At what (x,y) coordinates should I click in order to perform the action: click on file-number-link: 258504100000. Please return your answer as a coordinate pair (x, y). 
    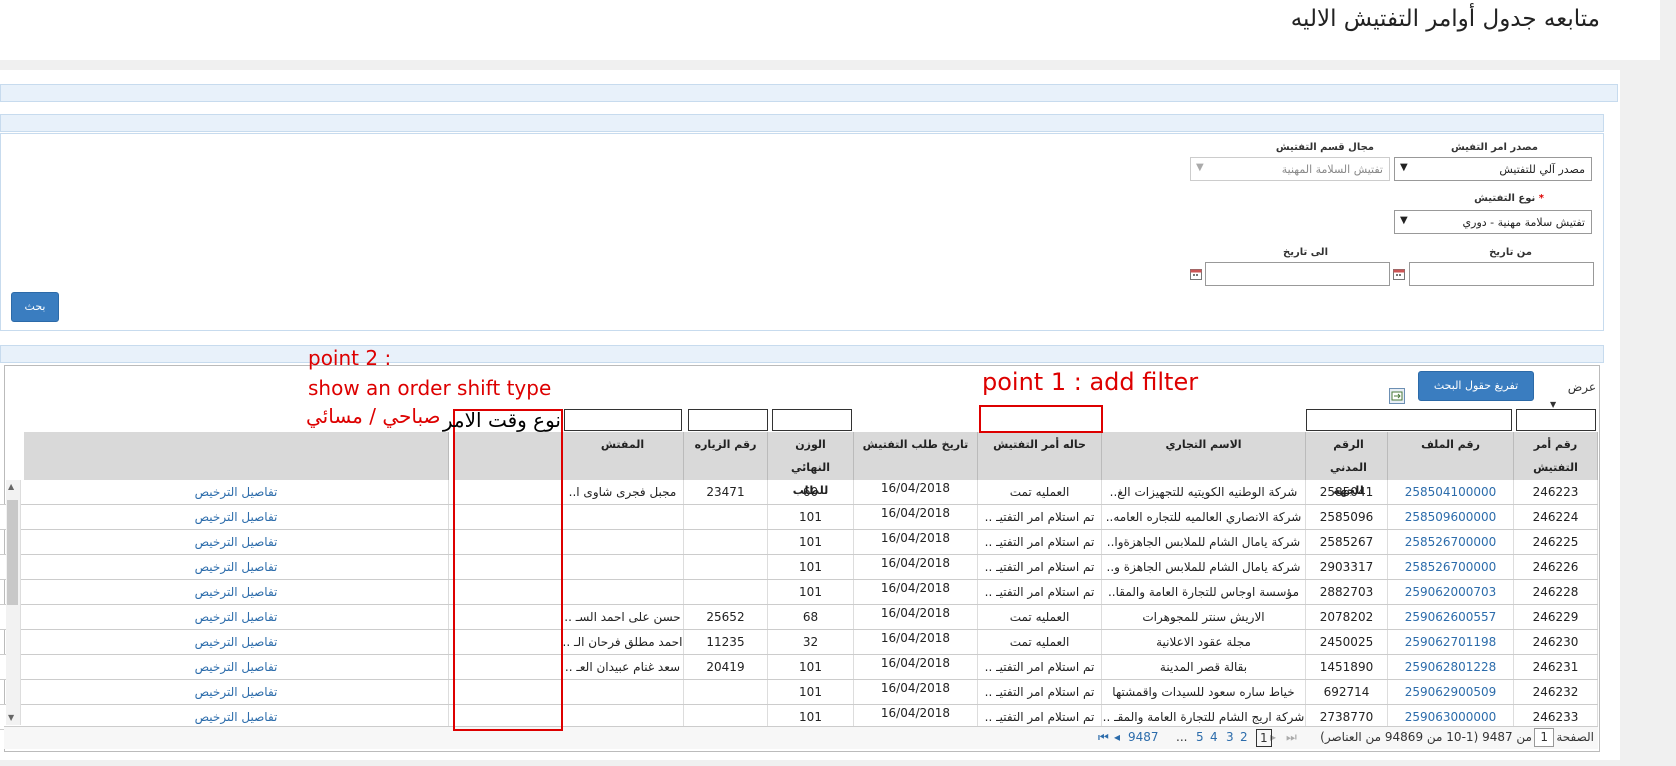
    Looking at the image, I should click on (1451, 492).